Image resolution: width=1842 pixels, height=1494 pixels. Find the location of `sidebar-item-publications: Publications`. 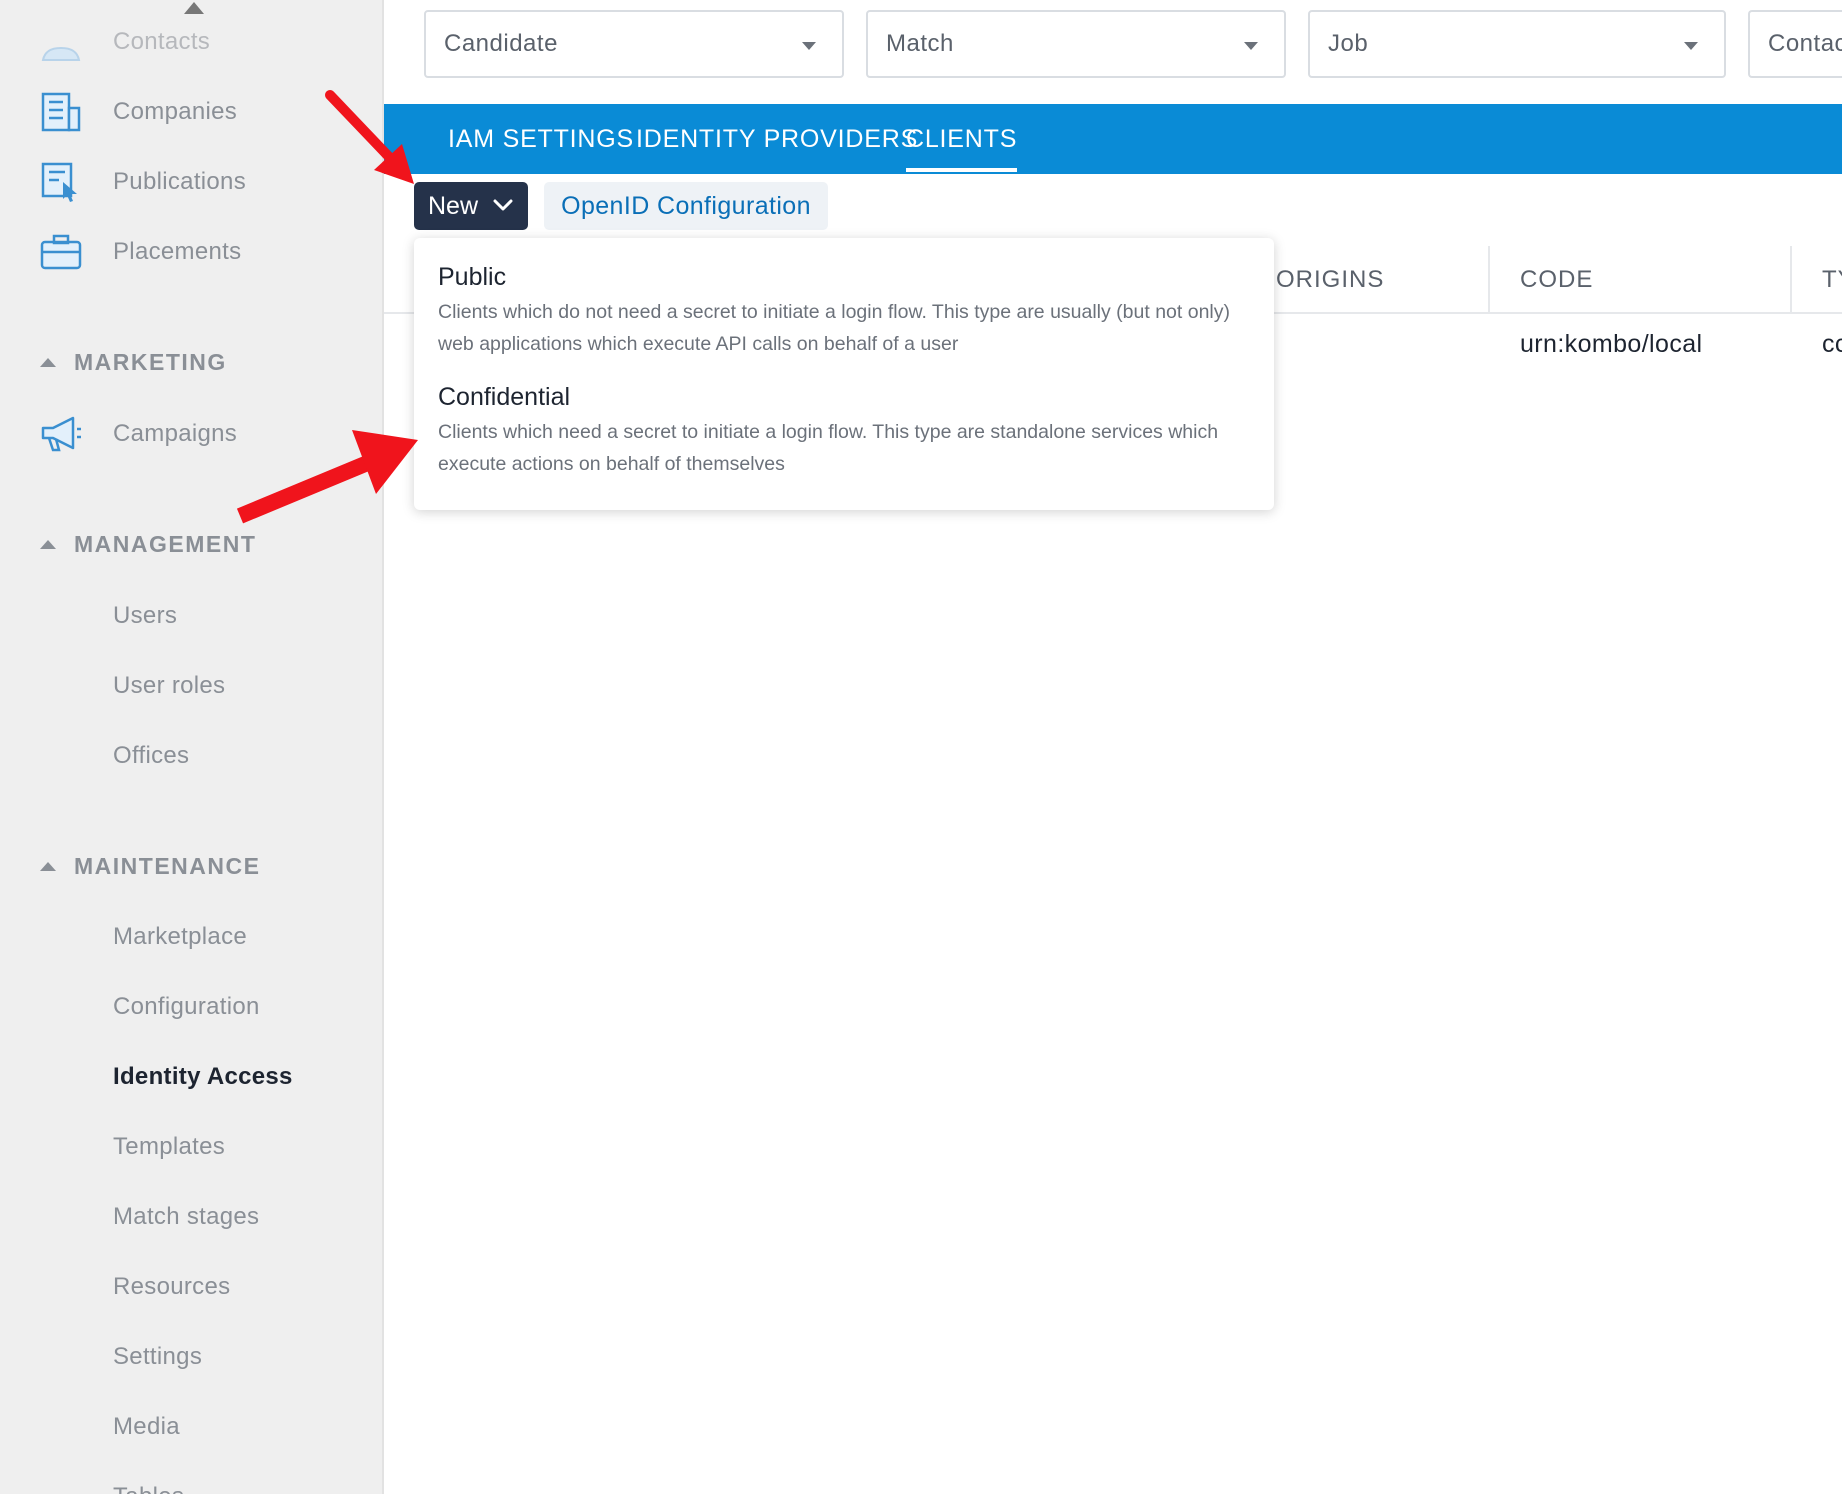

sidebar-item-publications: Publications is located at coordinates (191, 182).